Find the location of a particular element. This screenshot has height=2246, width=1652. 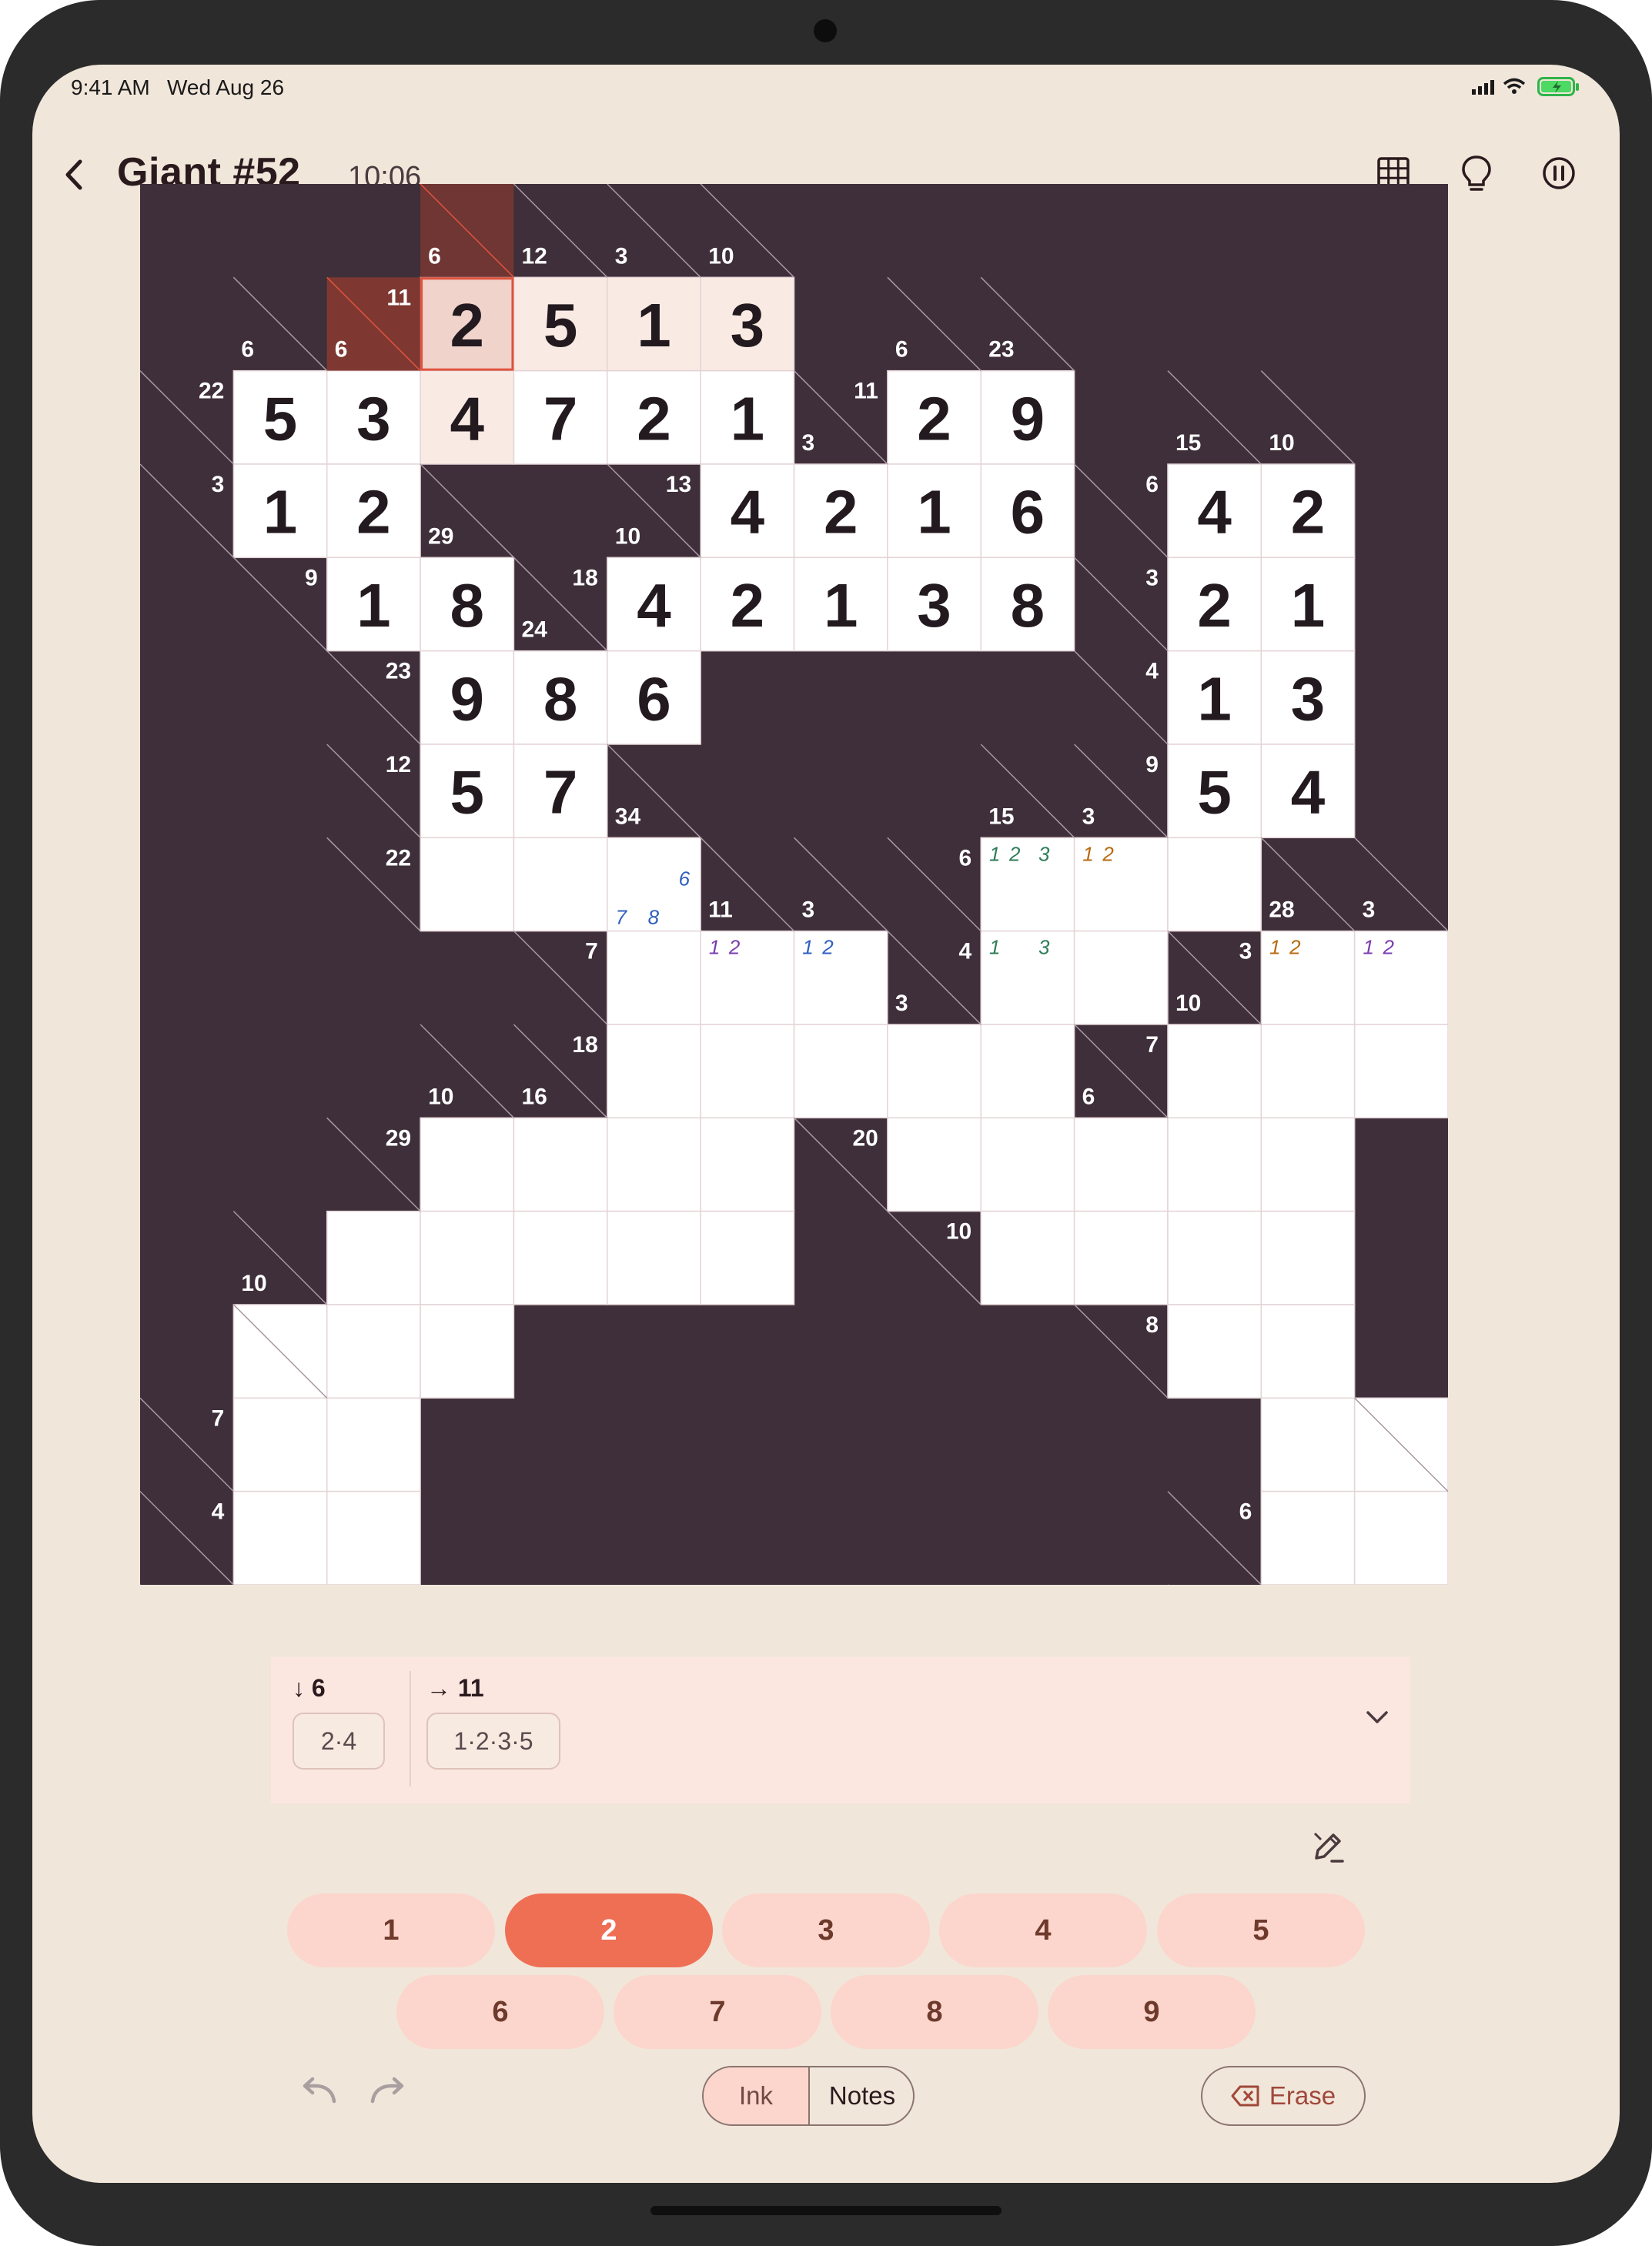

cell-digit: 3 is located at coordinates (748, 325).